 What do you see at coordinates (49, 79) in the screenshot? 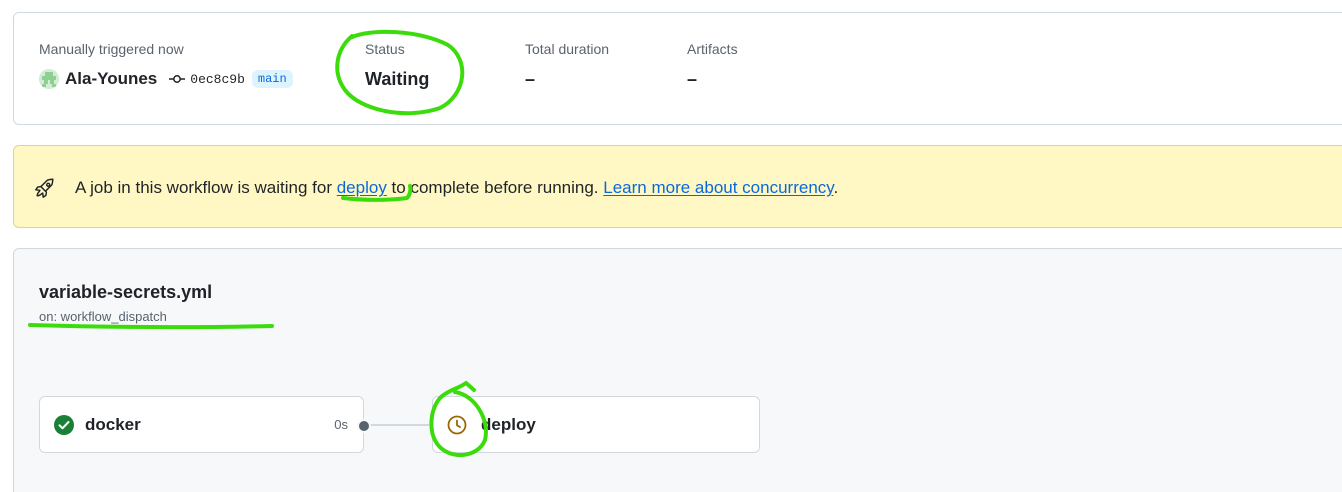
I see `avatar` at bounding box center [49, 79].